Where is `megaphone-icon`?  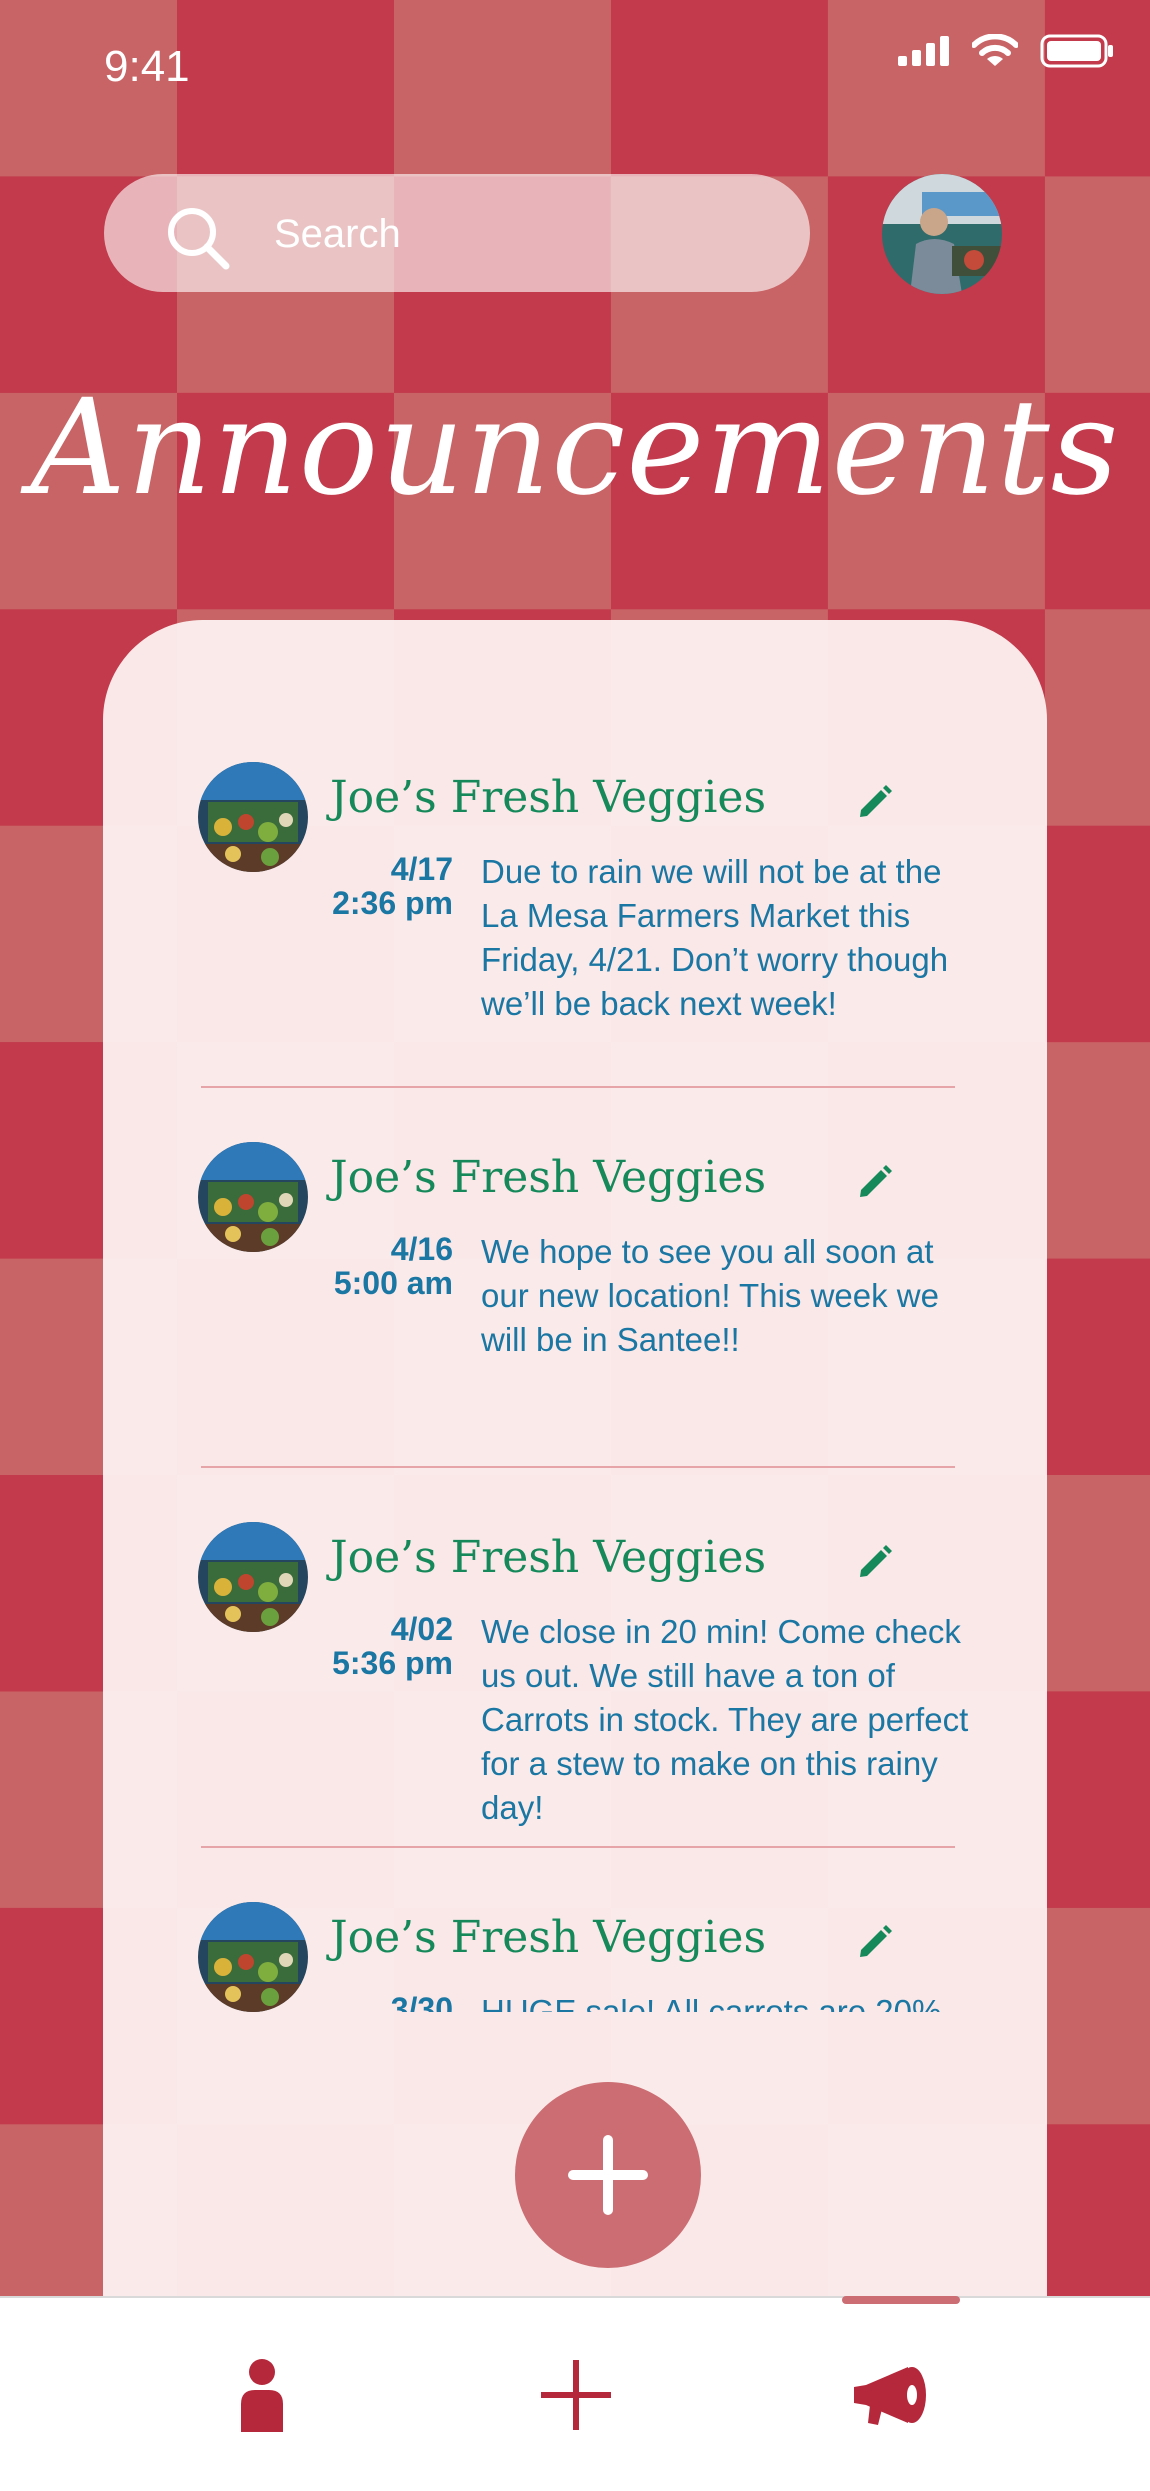
megaphone-icon is located at coordinates (890, 2395).